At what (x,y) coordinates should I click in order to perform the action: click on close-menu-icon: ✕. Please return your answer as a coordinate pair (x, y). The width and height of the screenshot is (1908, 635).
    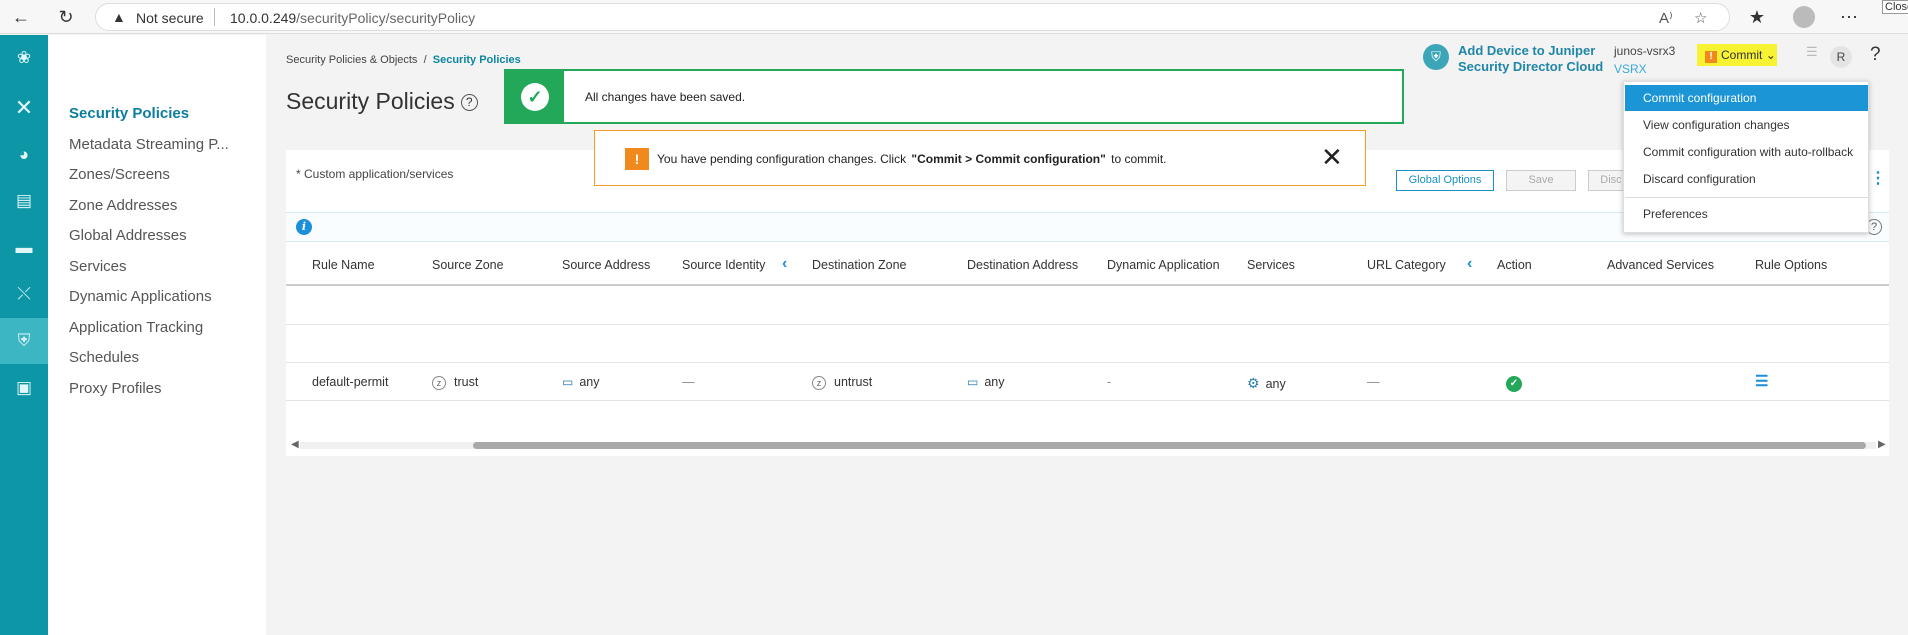
    Looking at the image, I should click on (24, 108).